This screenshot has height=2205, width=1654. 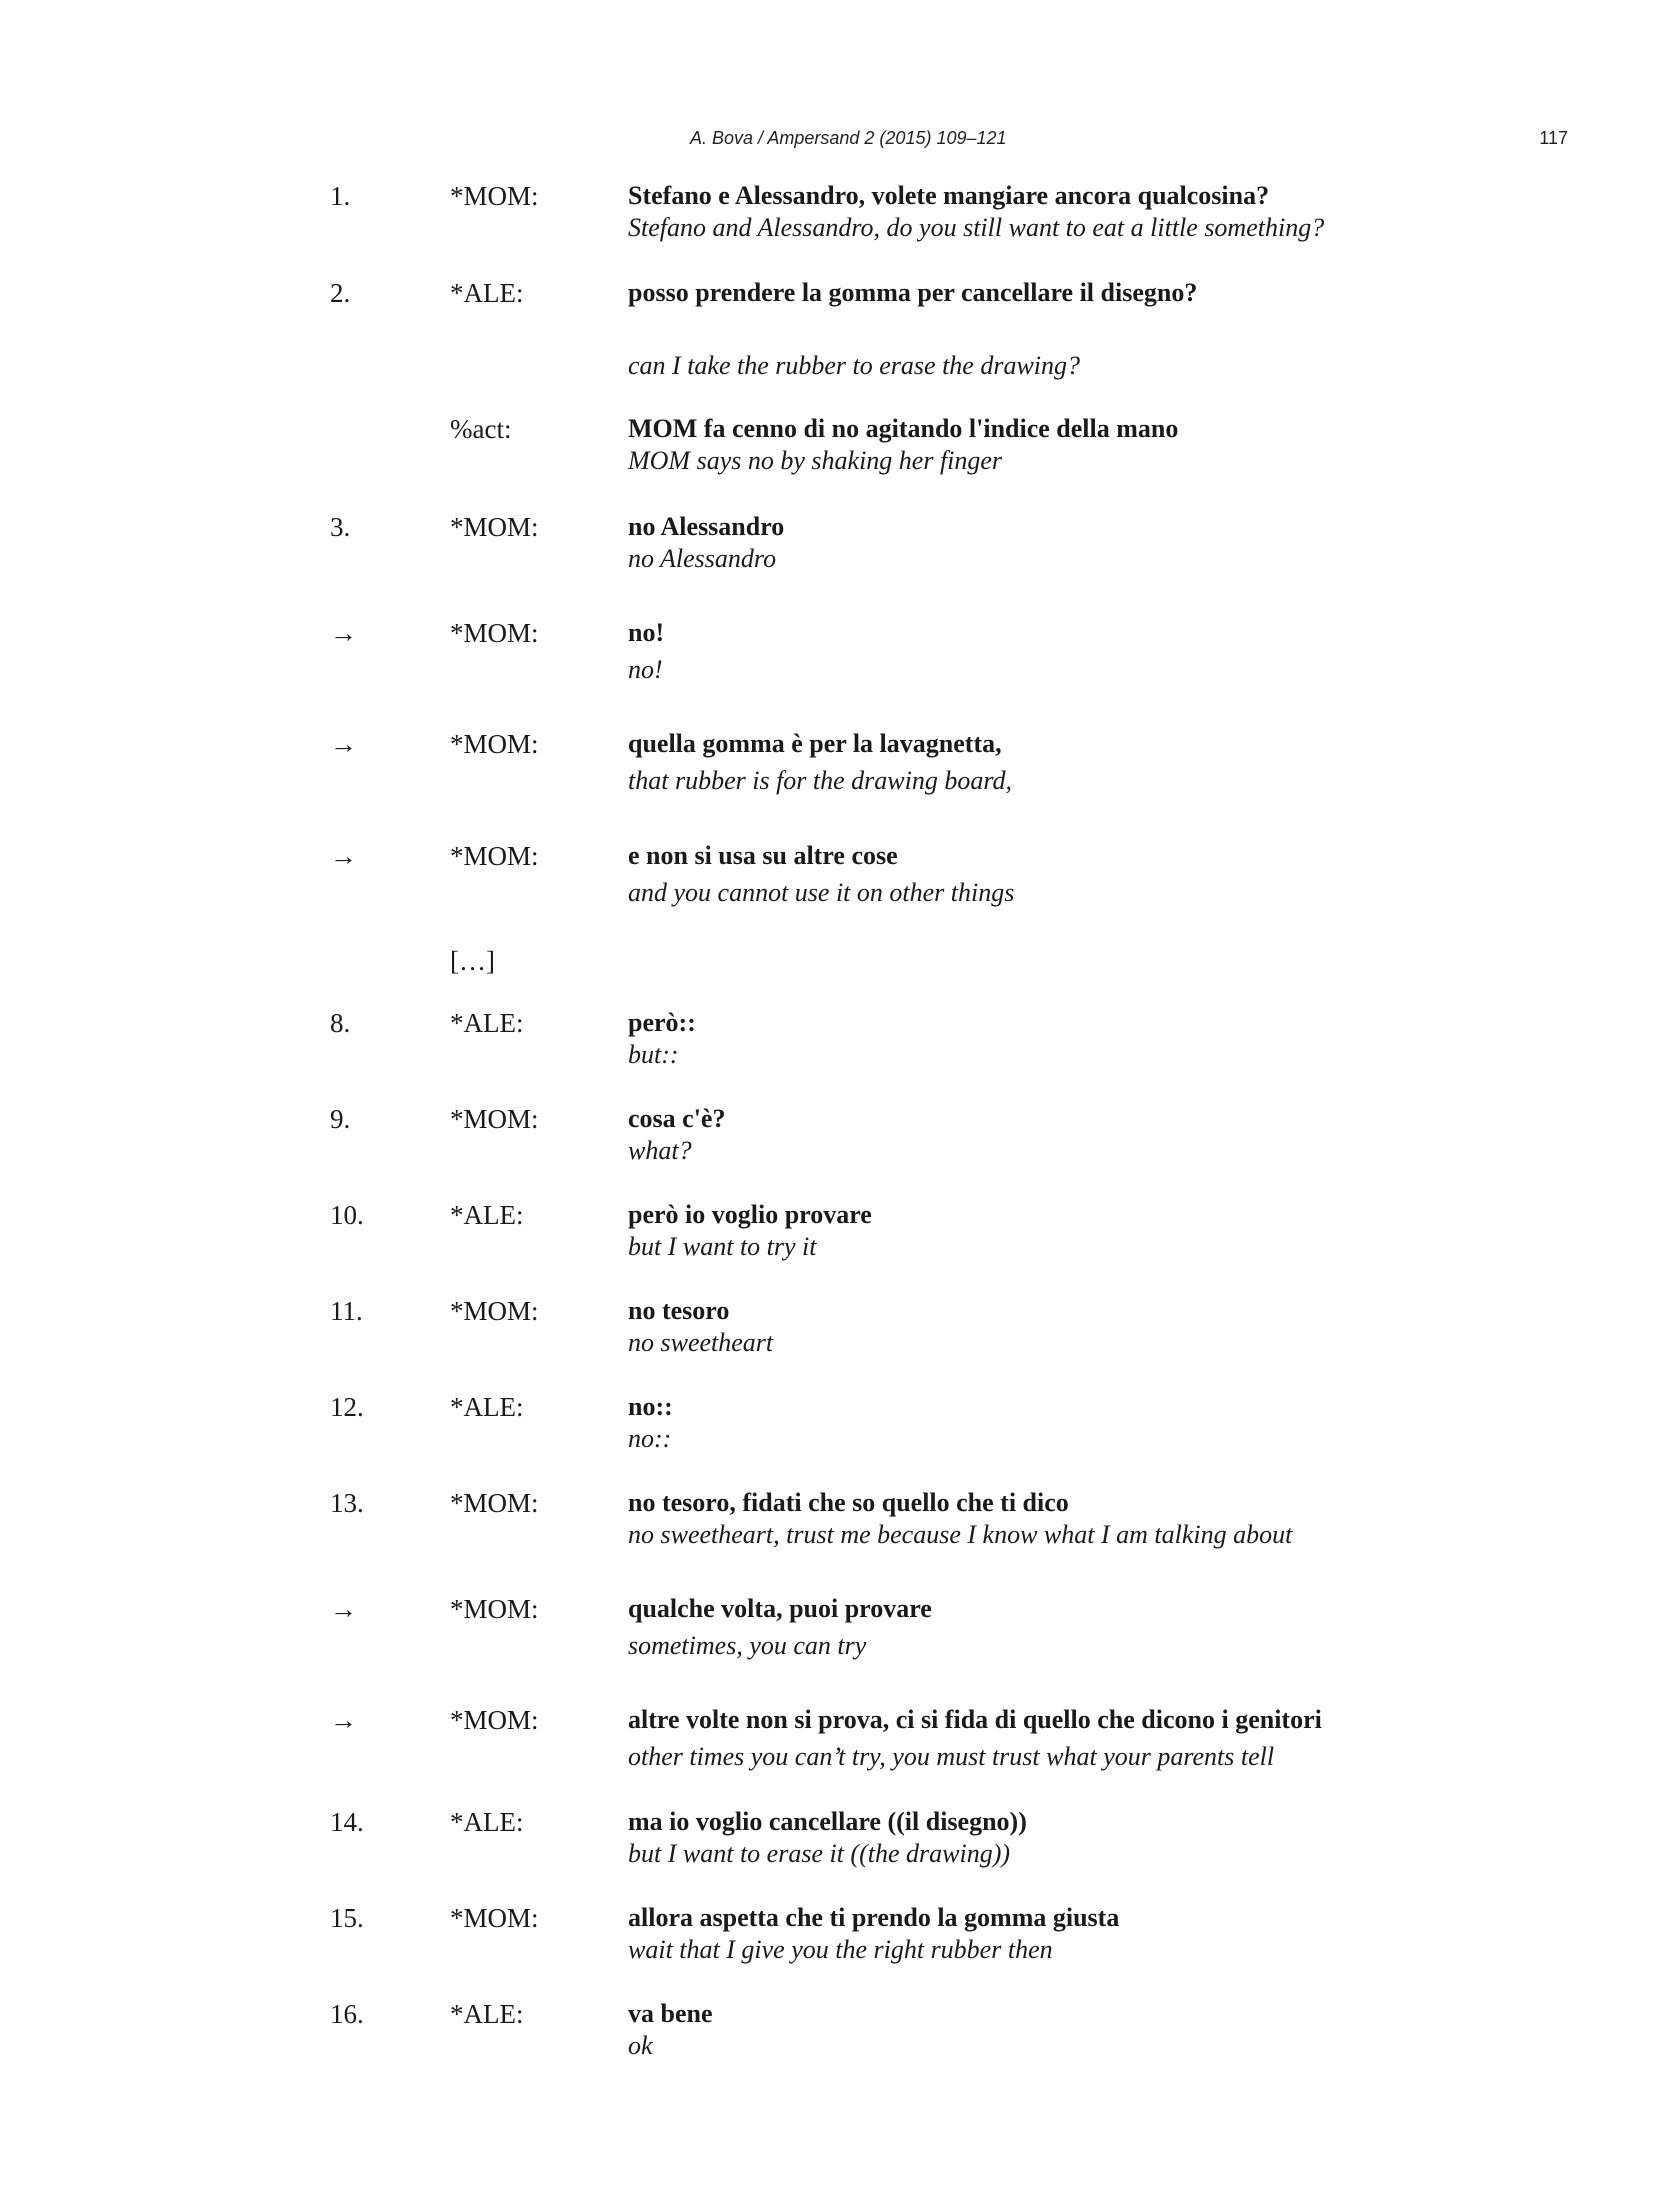 I want to click on english-translation: no!, so click(x=645, y=669).